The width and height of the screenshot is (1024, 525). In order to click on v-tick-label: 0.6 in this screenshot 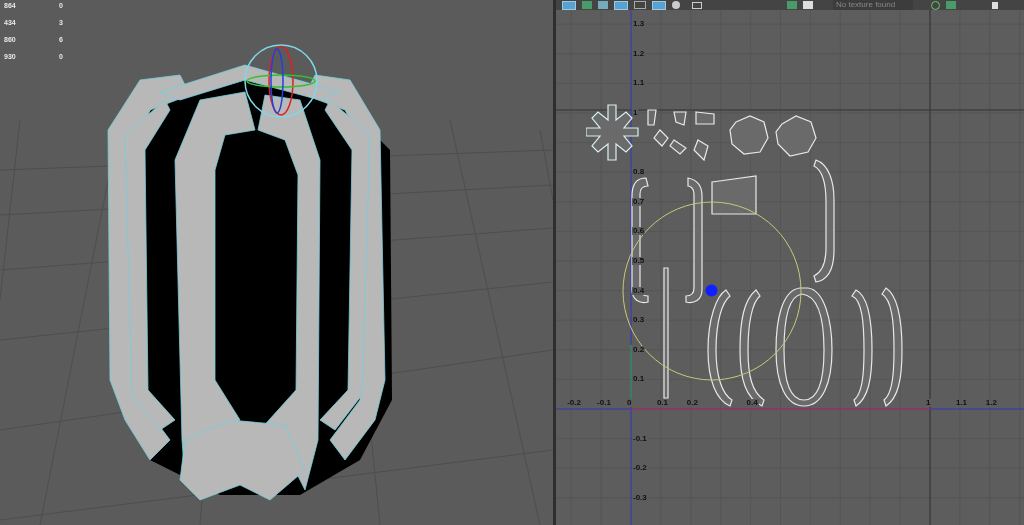, I will do `click(639, 231)`.